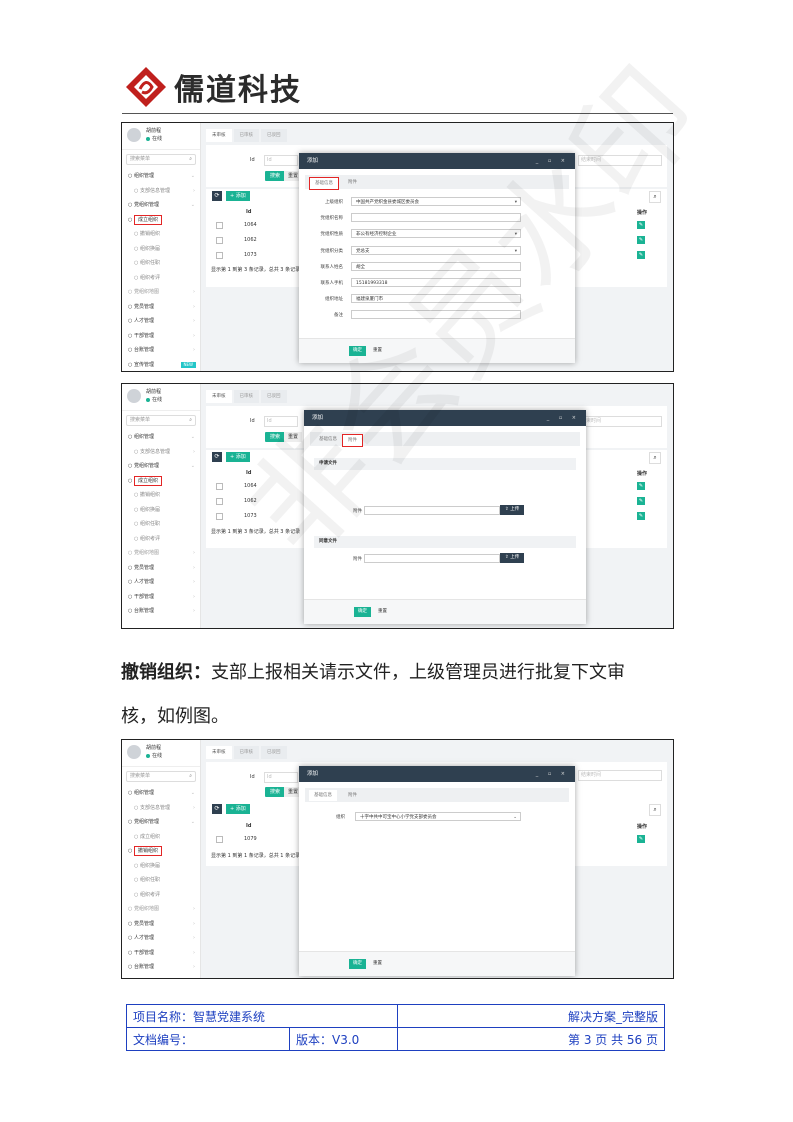 Image resolution: width=793 pixels, height=1122 pixels. I want to click on org-select: 十字中共中可宝中心小学党支部委员会 ⌄, so click(438, 816).